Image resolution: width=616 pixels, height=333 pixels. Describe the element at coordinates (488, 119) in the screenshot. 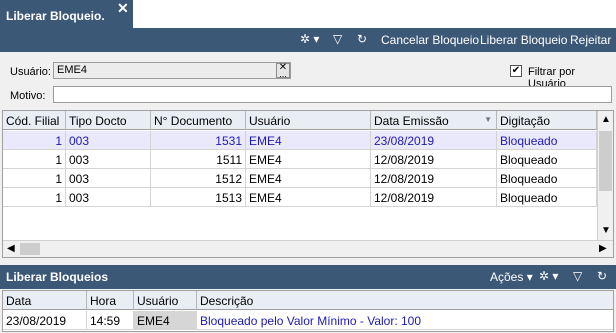

I see `sort-desc-icon: ▼` at that location.